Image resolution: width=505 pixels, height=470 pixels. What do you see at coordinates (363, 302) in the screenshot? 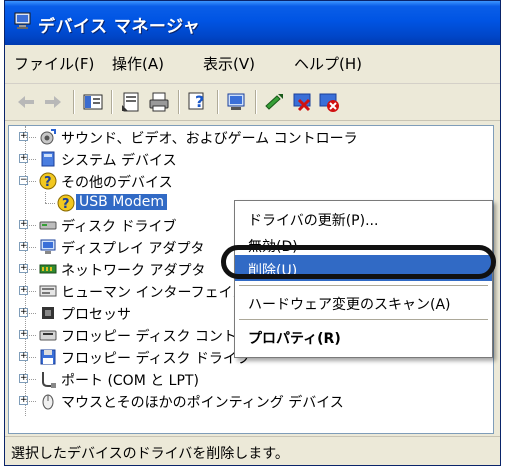
I see `menu-scan-hardware: ハードウェア変更のスキャン(A)` at bounding box center [363, 302].